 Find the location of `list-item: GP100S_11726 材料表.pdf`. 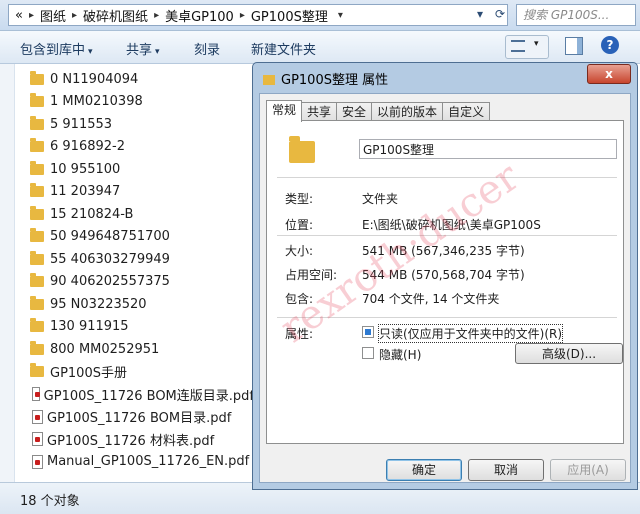

list-item: GP100S_11726 材料表.pdf is located at coordinates (134, 439).